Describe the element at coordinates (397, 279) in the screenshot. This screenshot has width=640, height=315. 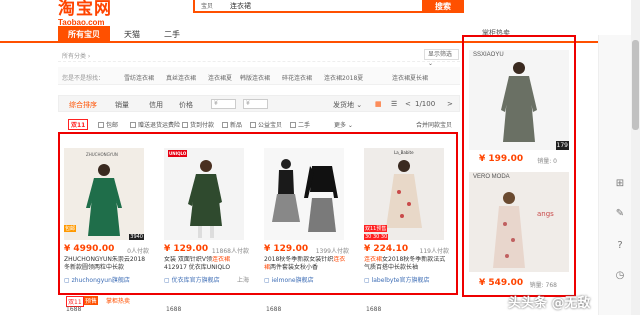
I see `shop-link: ▢ labelbyte官方旗舰店` at that location.